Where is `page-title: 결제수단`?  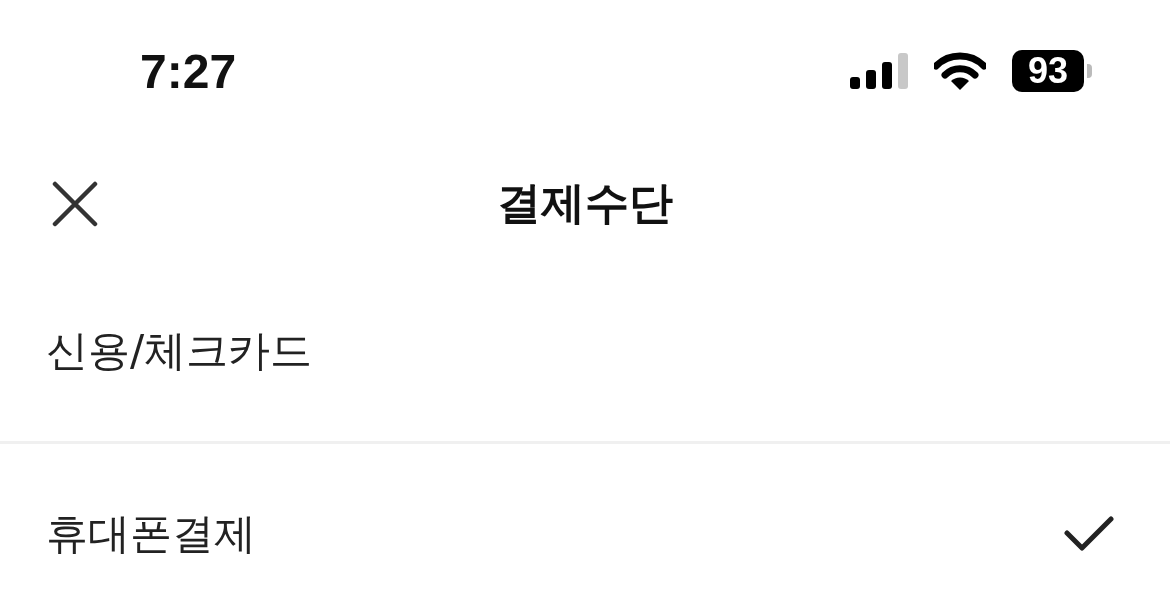
page-title: 결제수단 is located at coordinates (585, 203).